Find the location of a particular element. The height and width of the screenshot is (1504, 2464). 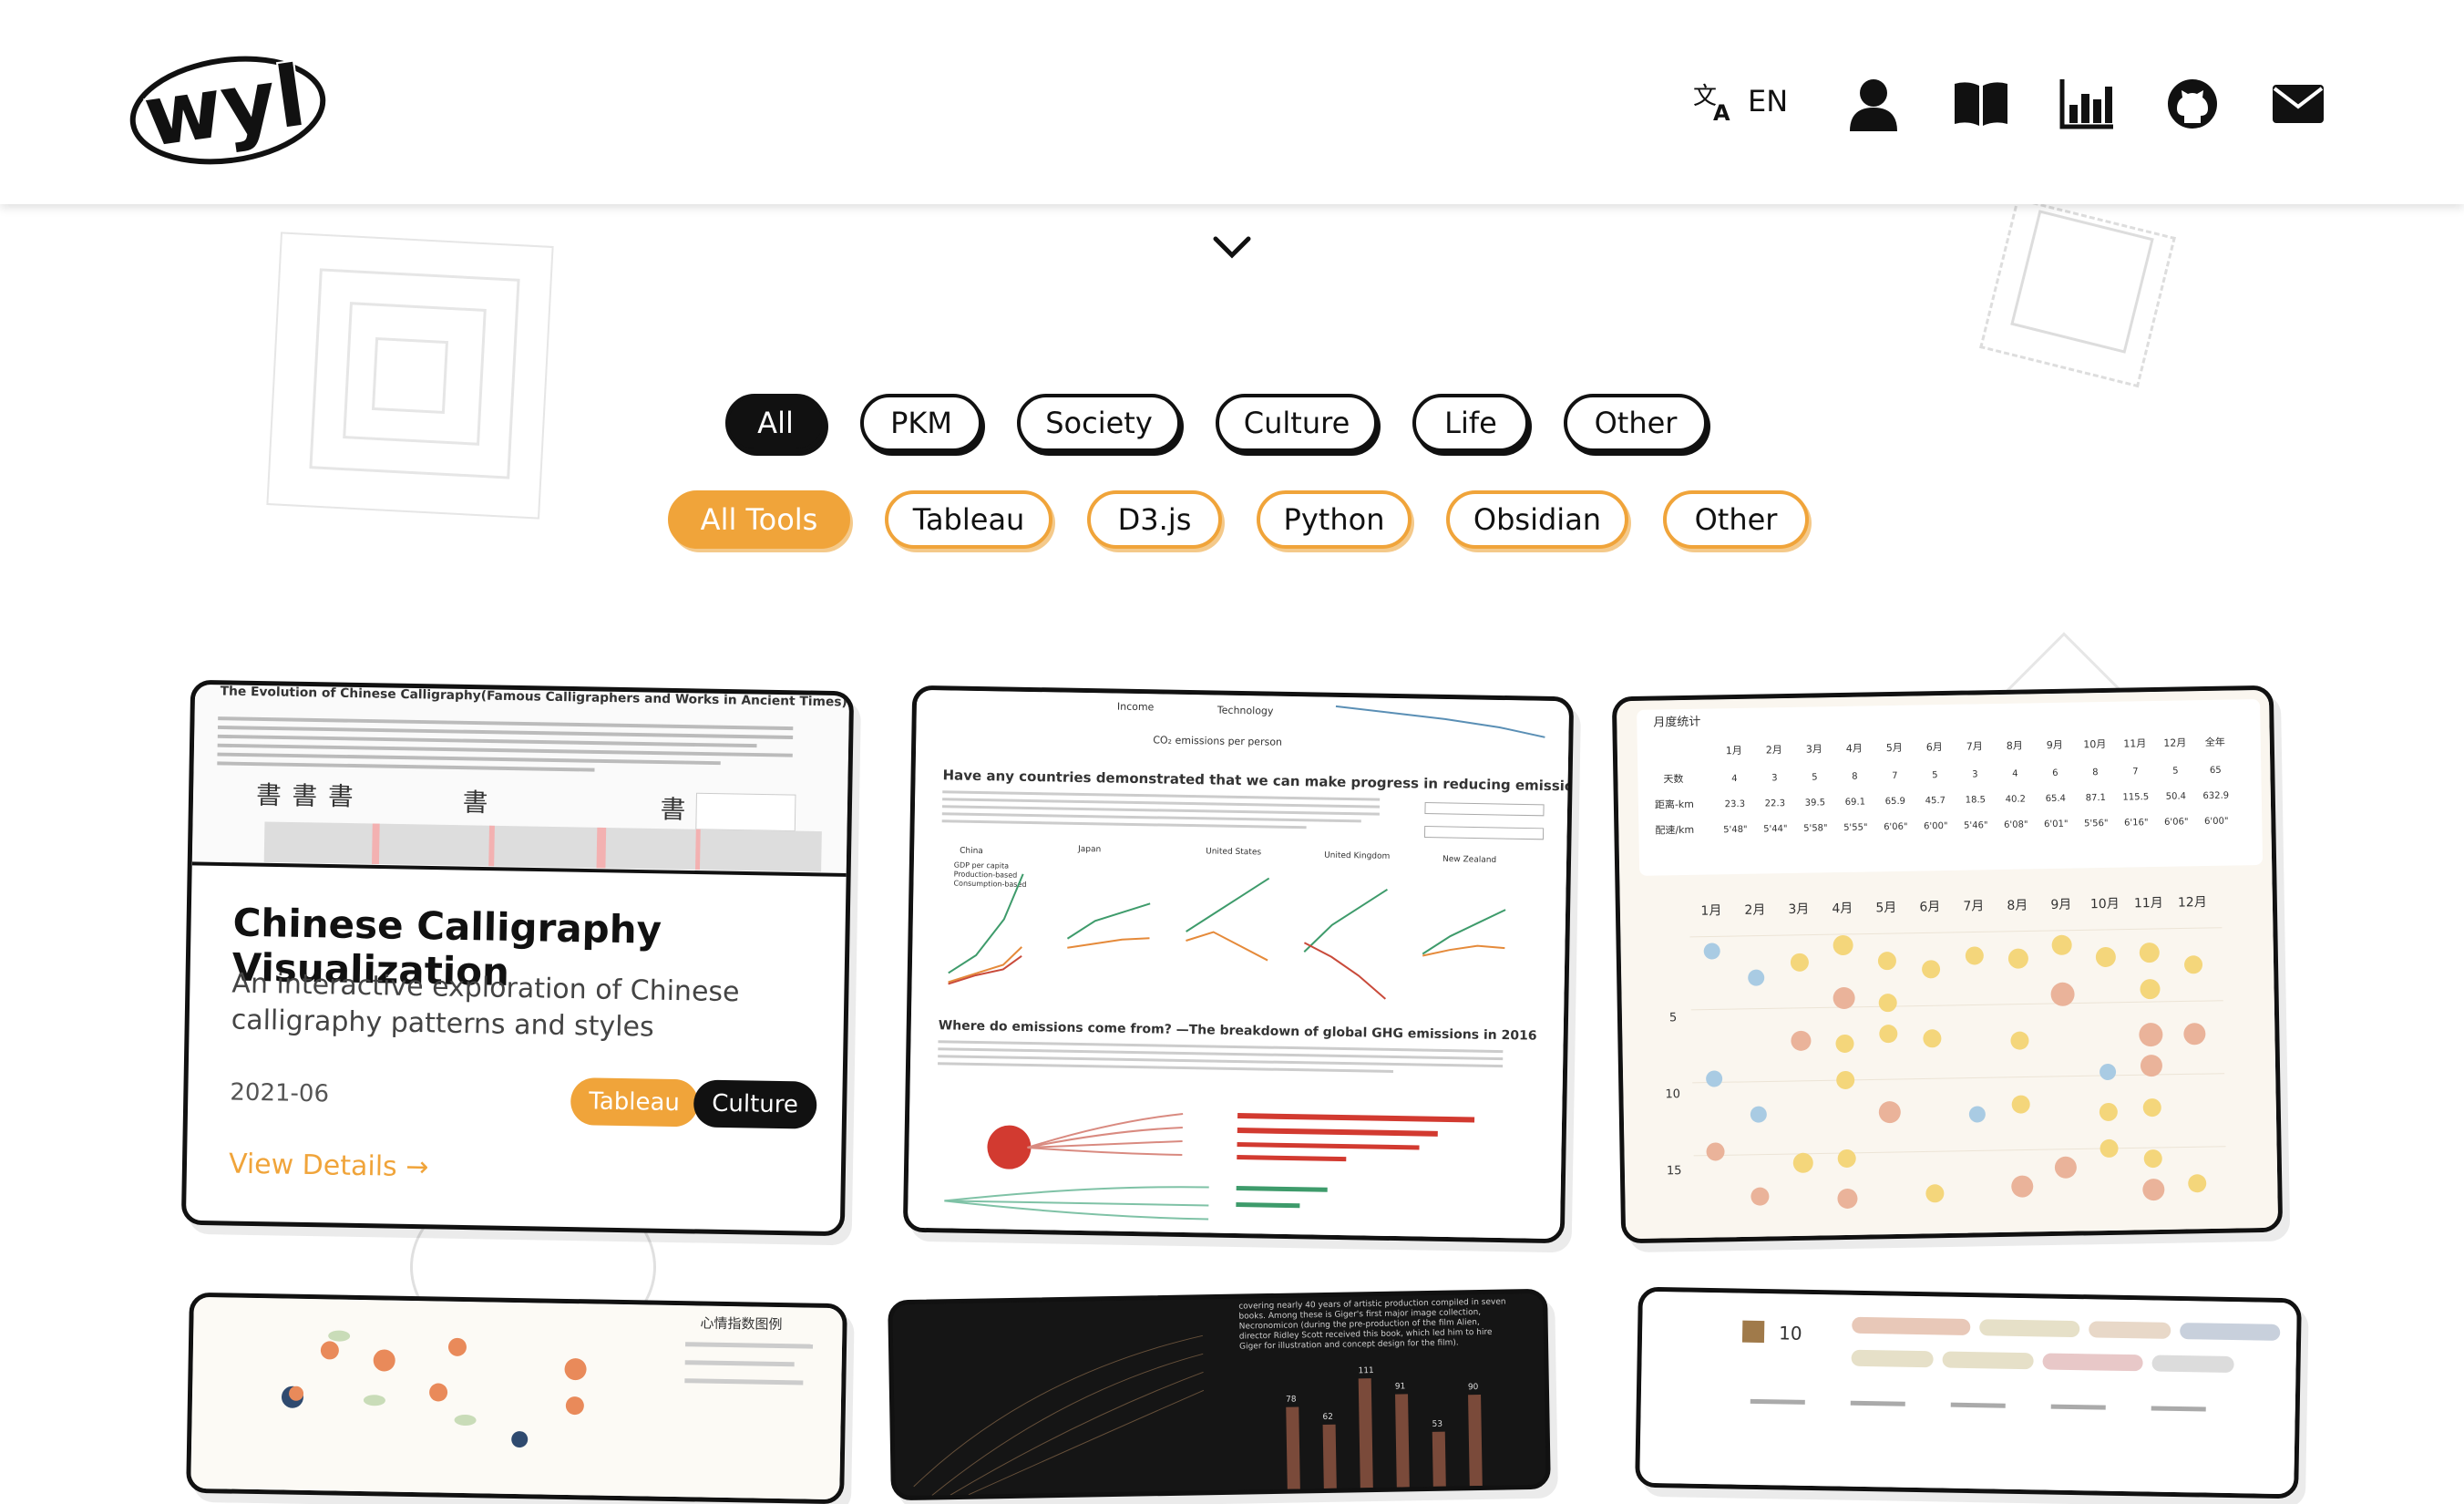

filter-all-tools: All Tools is located at coordinates (759, 519).